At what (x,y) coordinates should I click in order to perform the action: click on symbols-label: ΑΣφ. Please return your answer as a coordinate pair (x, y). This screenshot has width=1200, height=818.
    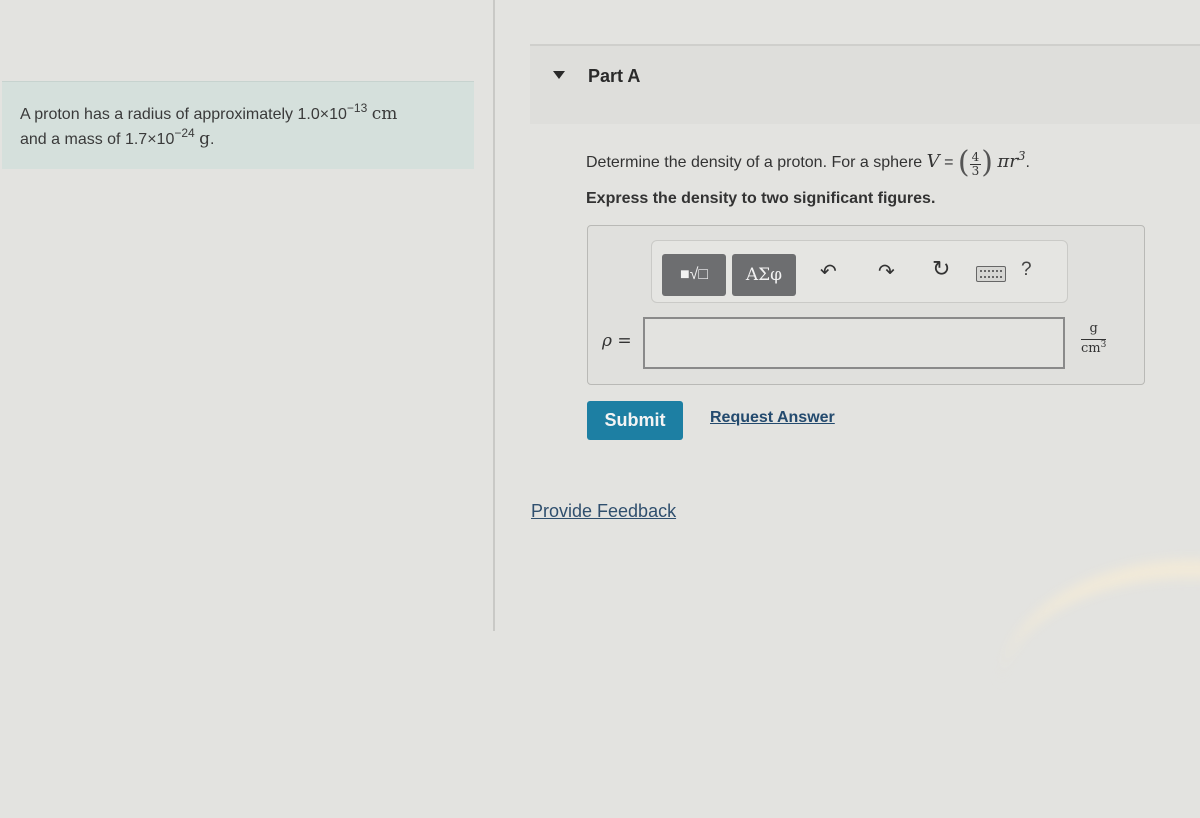
    Looking at the image, I should click on (764, 275).